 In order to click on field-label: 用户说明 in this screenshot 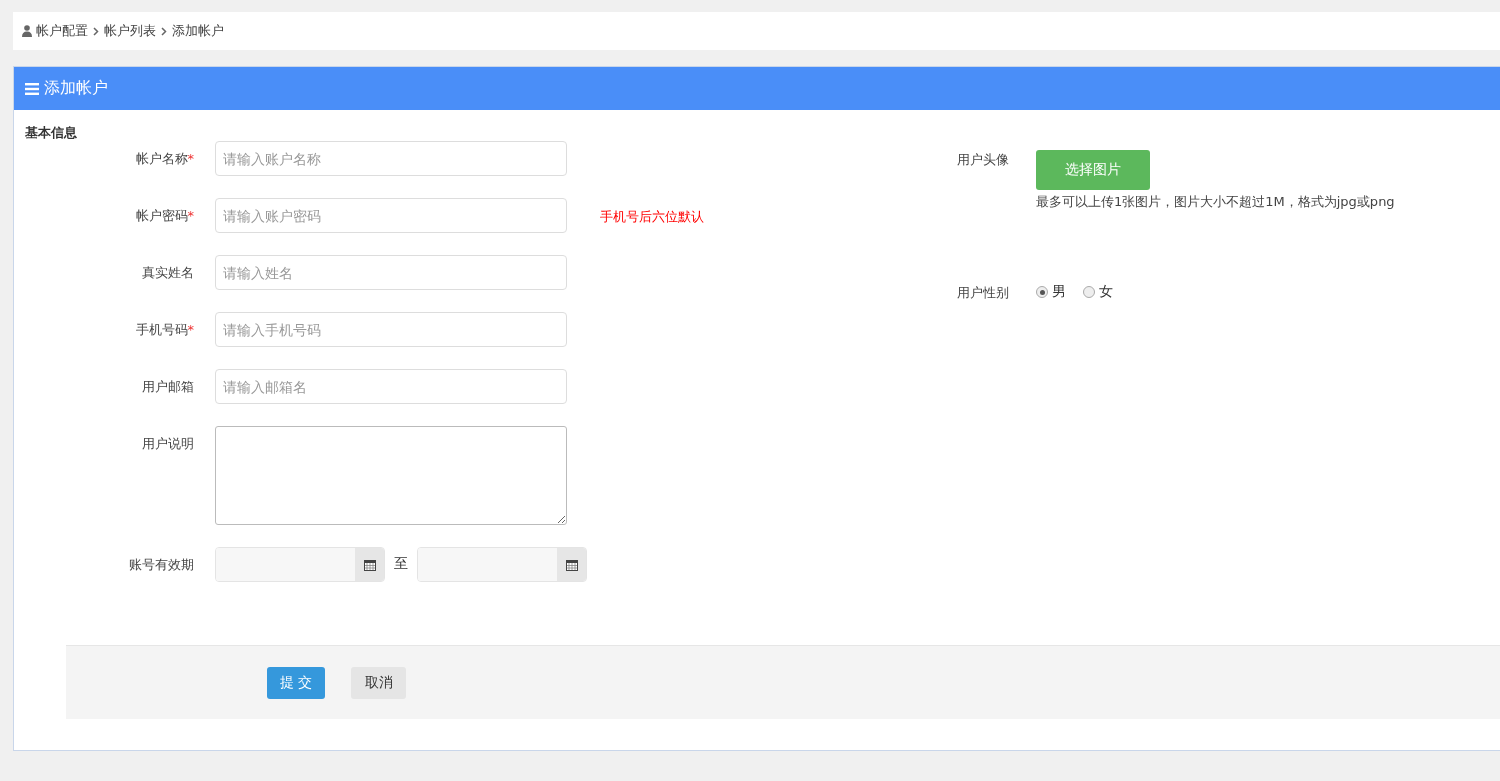, I will do `click(168, 443)`.